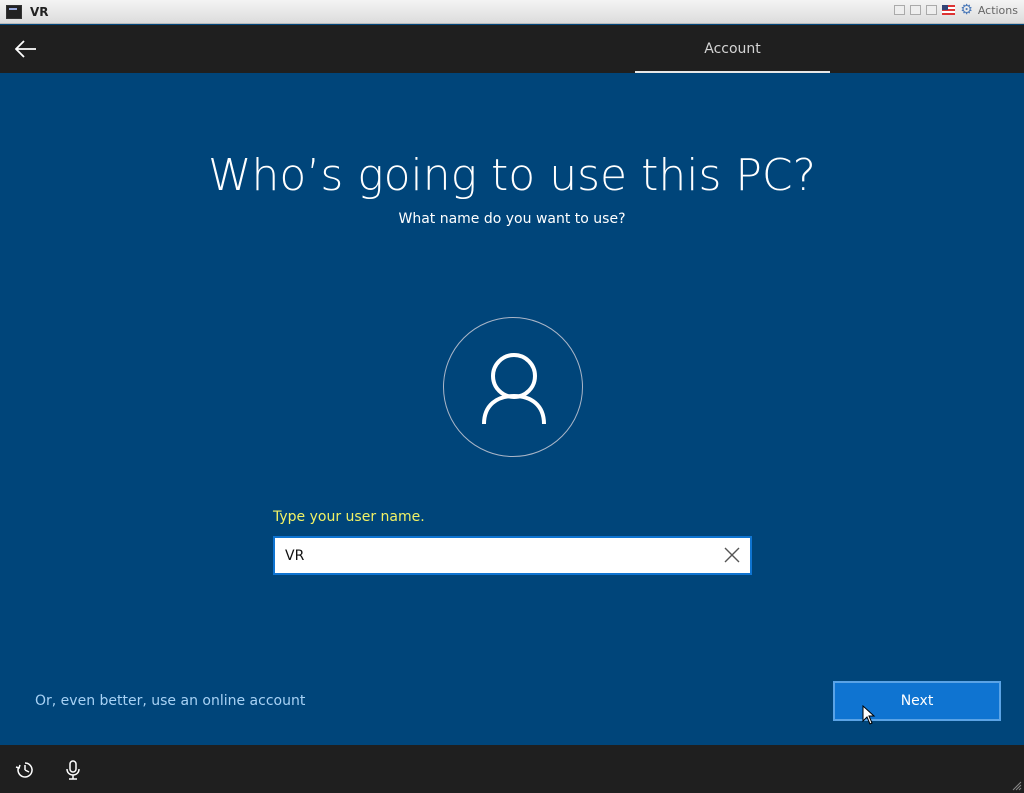 This screenshot has height=793, width=1024. I want to click on vm-controls: ⚙ Actions, so click(956, 10).